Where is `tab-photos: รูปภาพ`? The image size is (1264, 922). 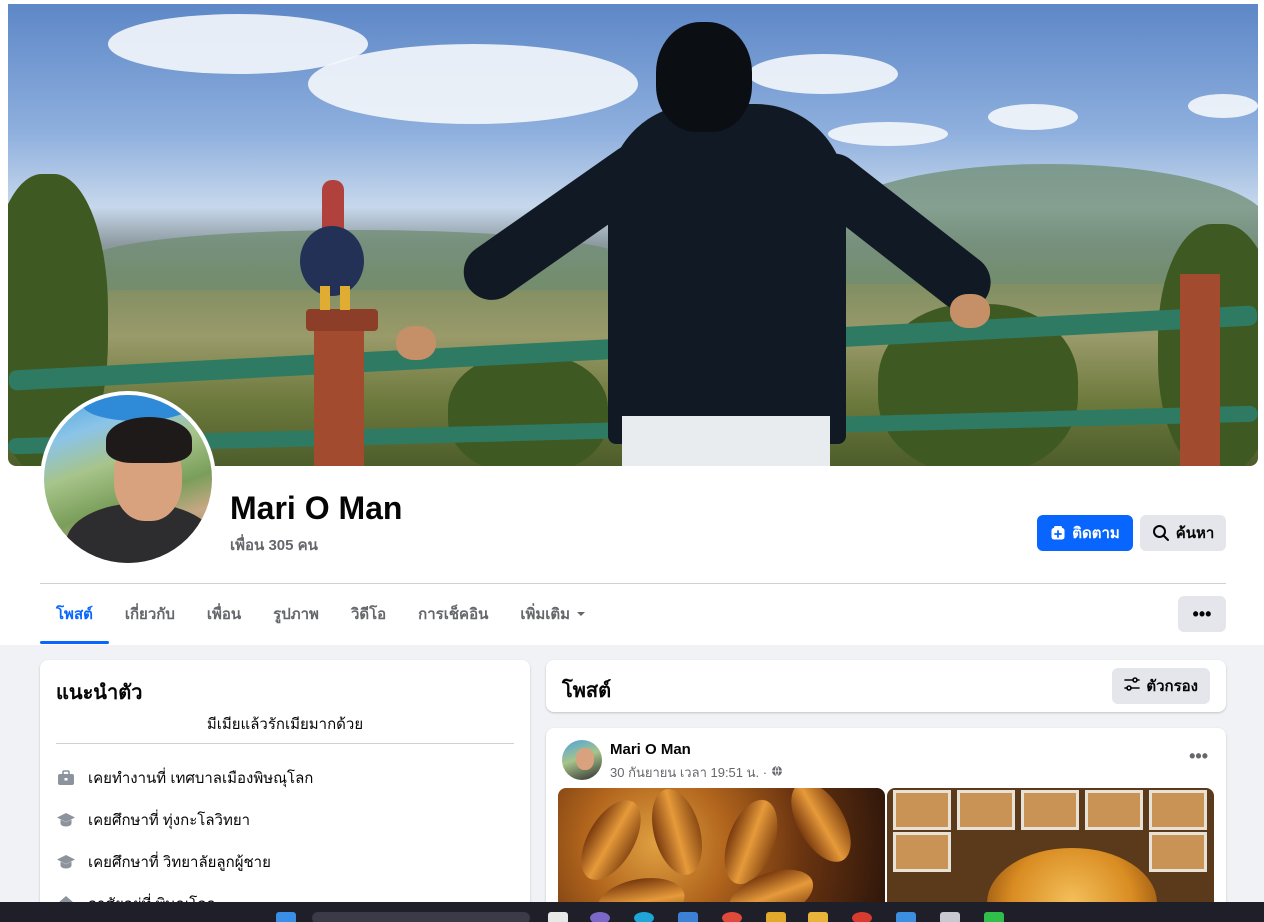
tab-photos: รูปภาพ is located at coordinates (296, 614).